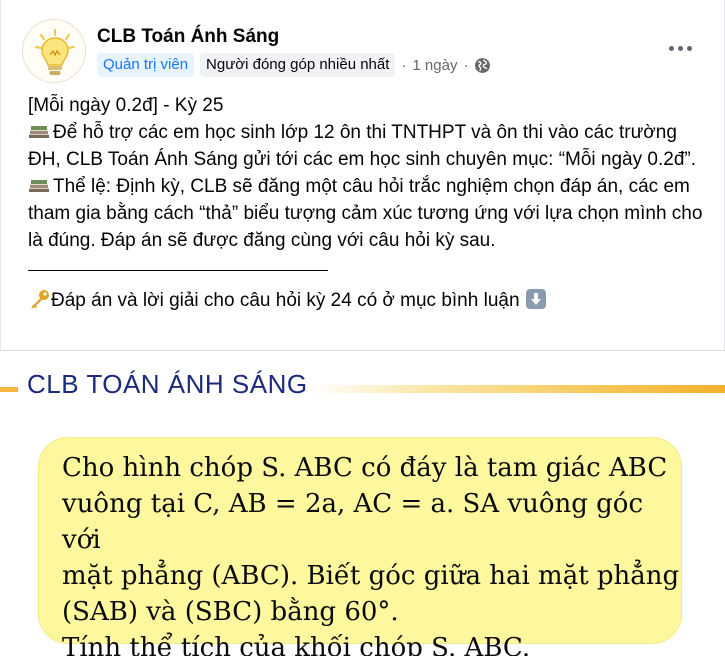 This screenshot has width=725, height=656. Describe the element at coordinates (434, 65) in the screenshot. I see `post-time: 1 ngày` at that location.